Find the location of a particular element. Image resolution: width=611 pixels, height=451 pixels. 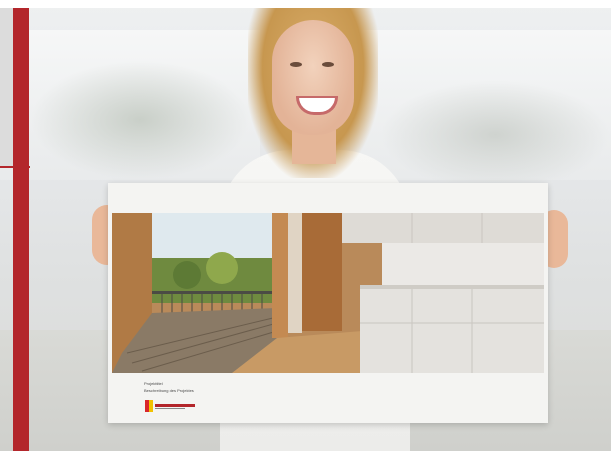

door-column is located at coordinates (280, 275).